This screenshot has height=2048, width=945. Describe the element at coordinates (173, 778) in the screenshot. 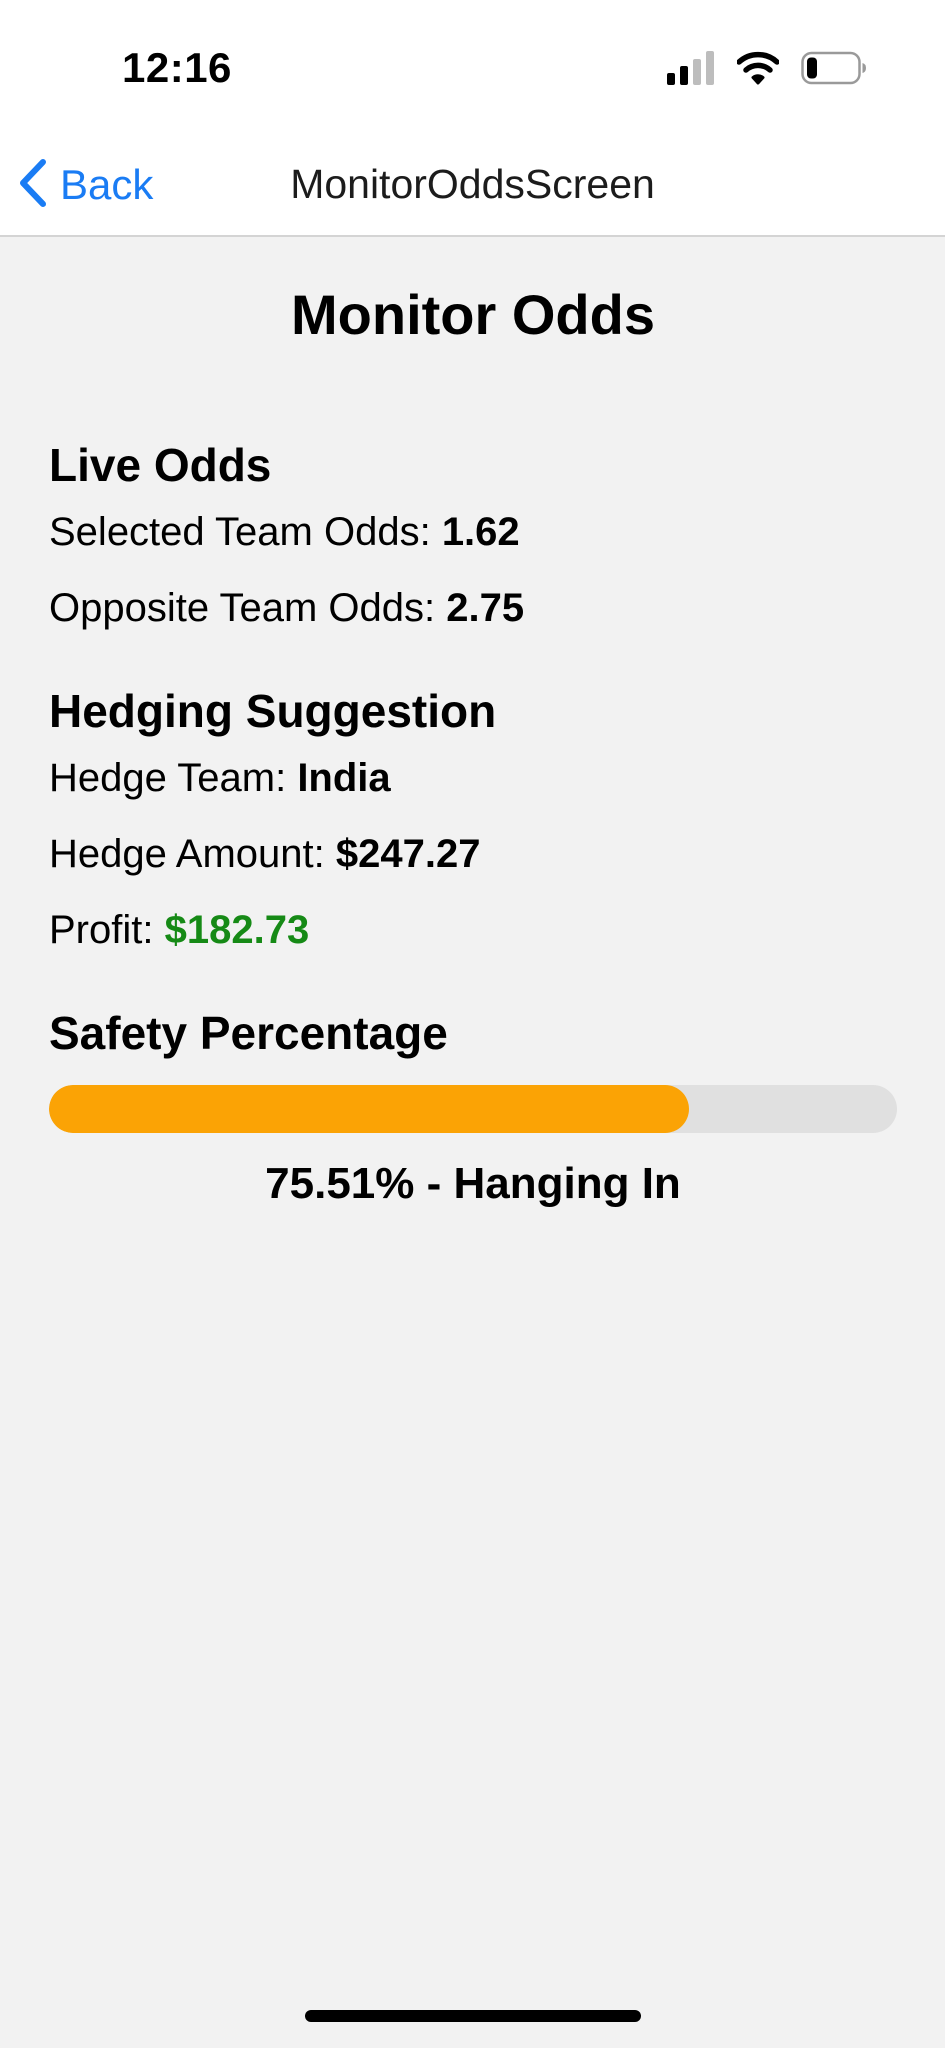

I see `hedge-team-label: Hedge Team:` at that location.